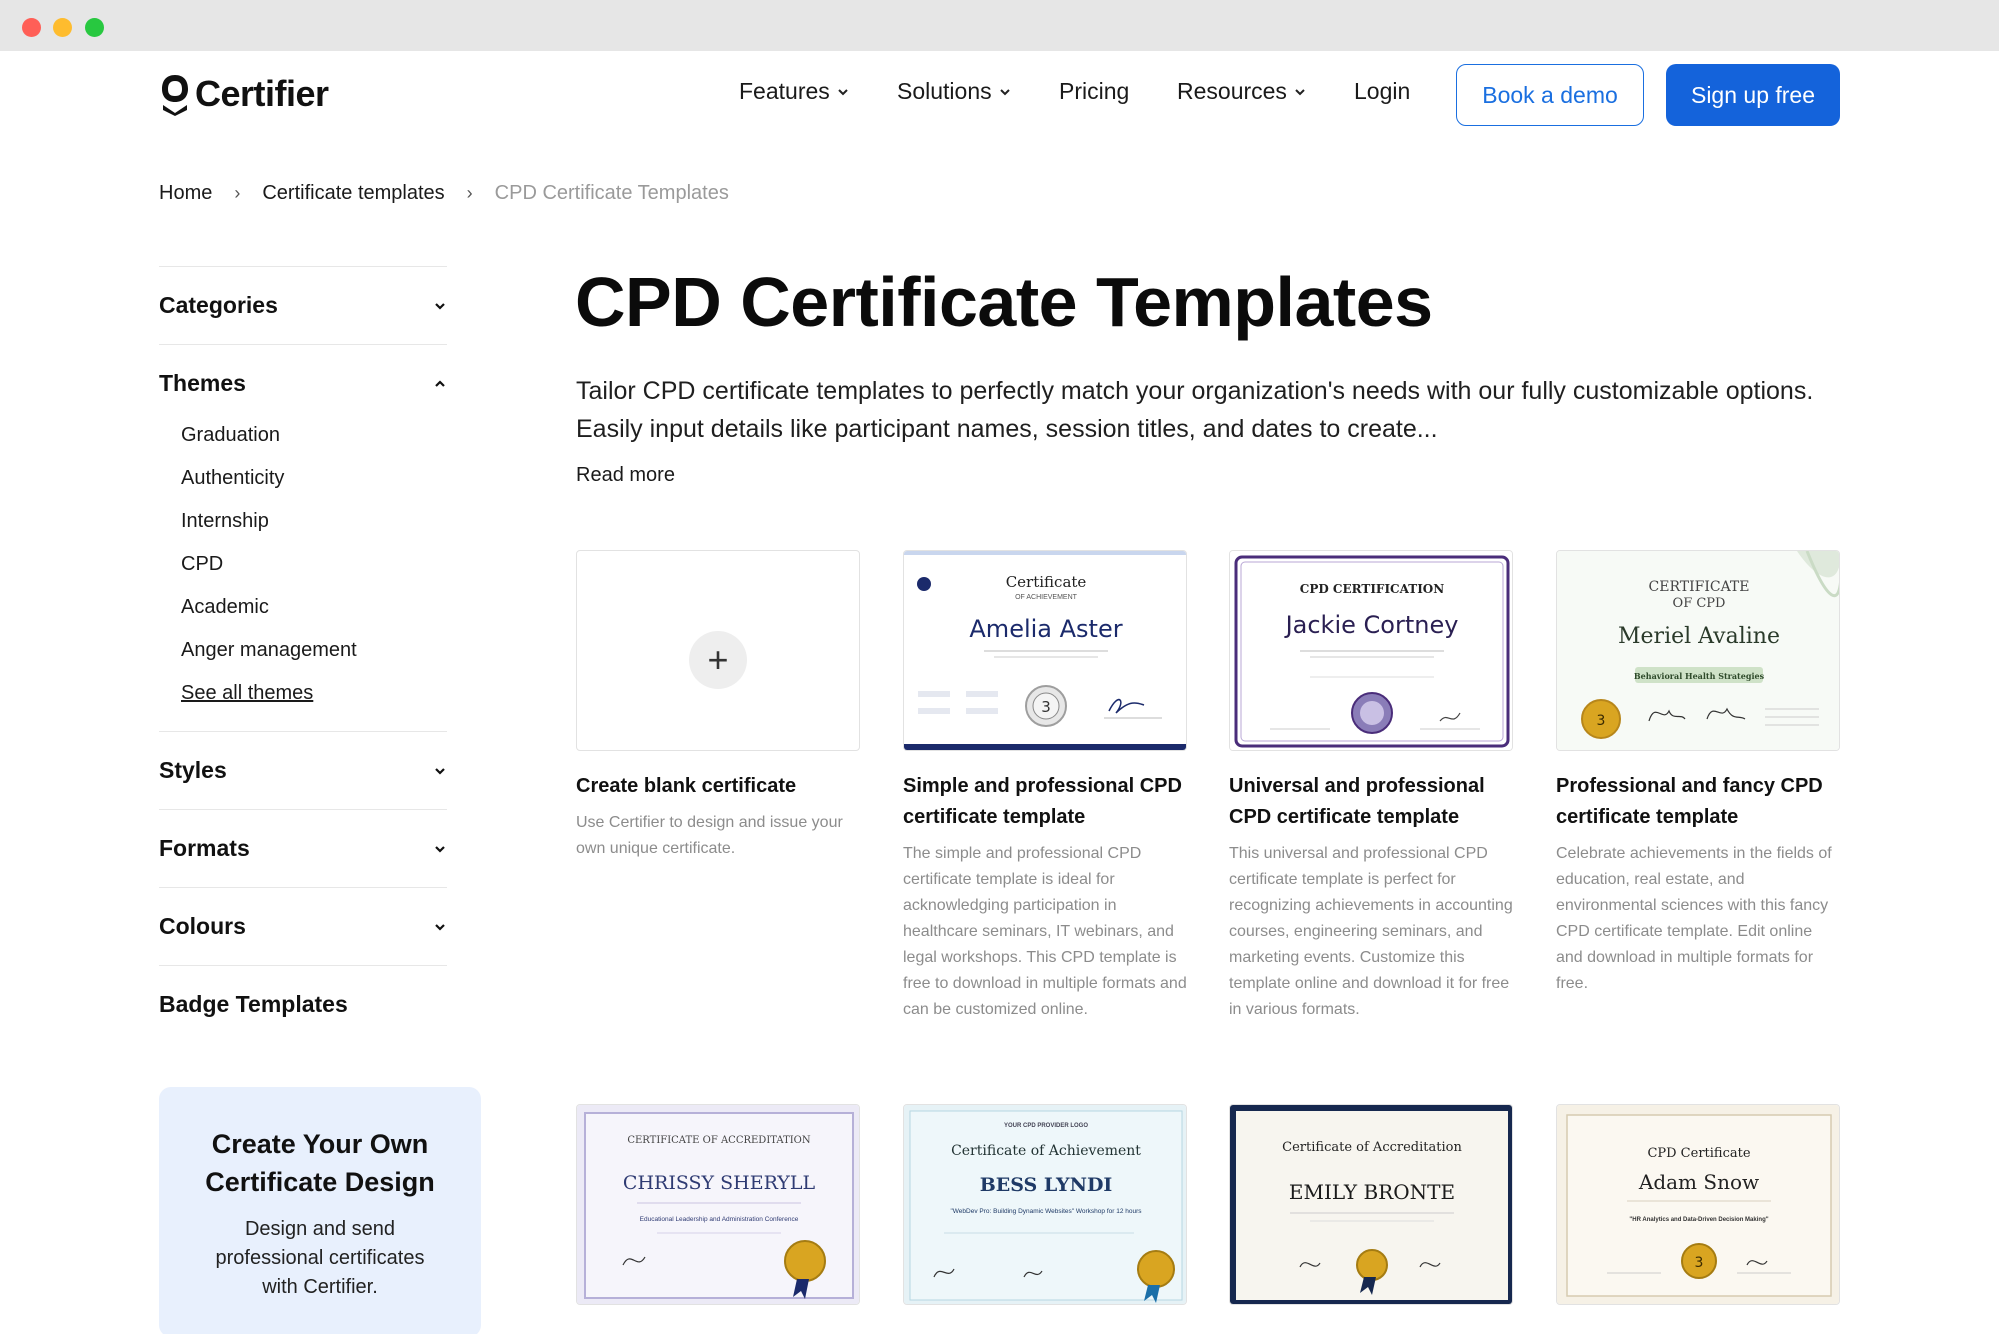 The width and height of the screenshot is (1999, 1334). What do you see at coordinates (94, 27) in the screenshot?
I see `maximize-window-button` at bounding box center [94, 27].